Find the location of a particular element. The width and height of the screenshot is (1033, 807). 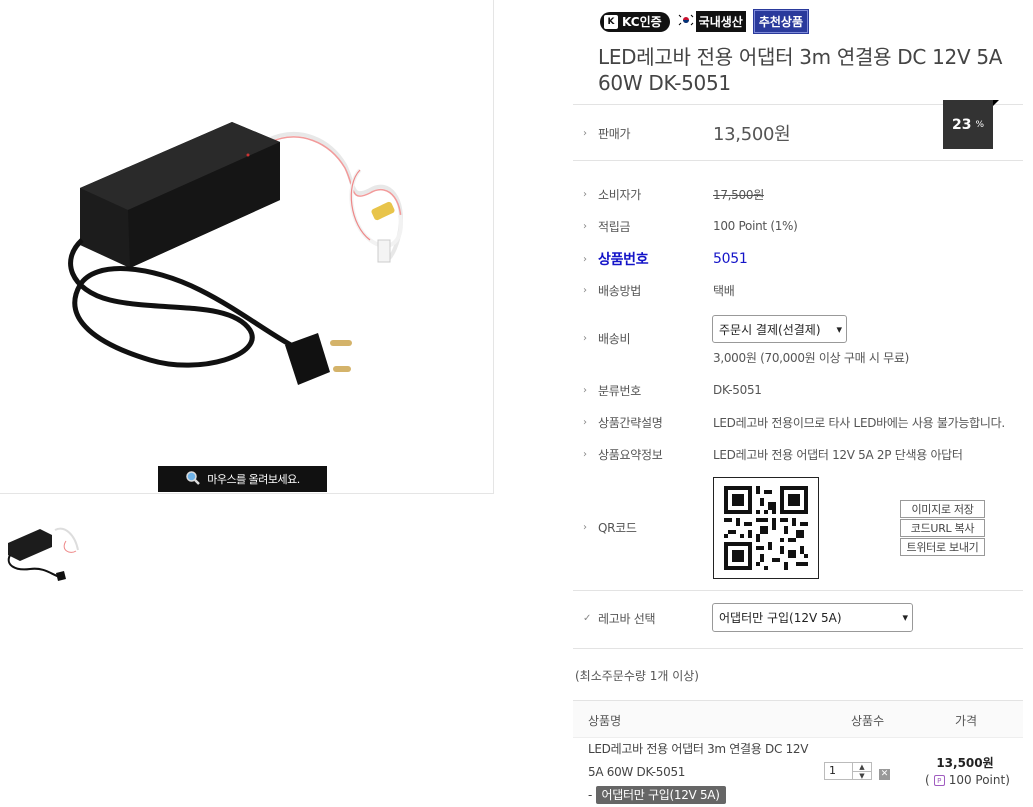

sale-price: 13,500원 is located at coordinates (752, 134).